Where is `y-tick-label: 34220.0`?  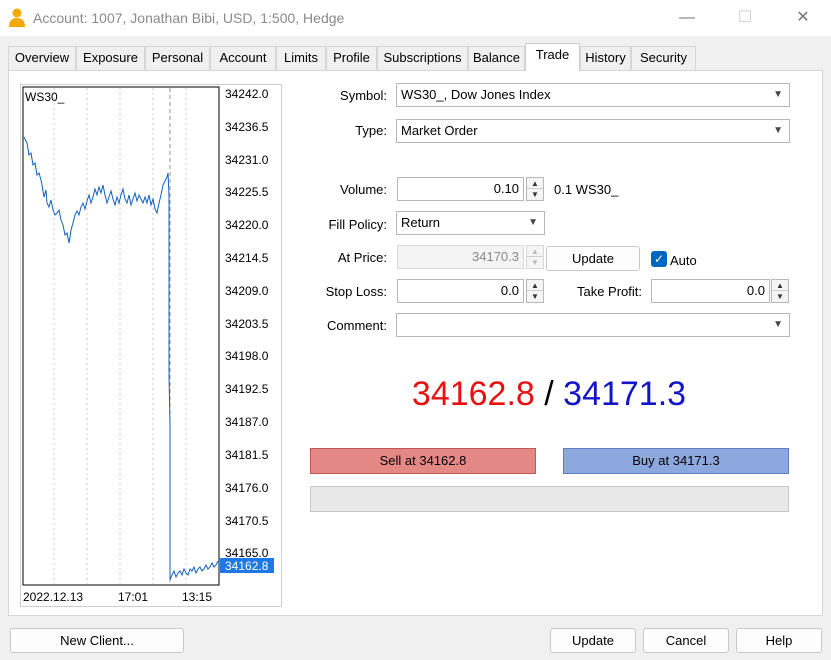 y-tick-label: 34220.0 is located at coordinates (247, 225).